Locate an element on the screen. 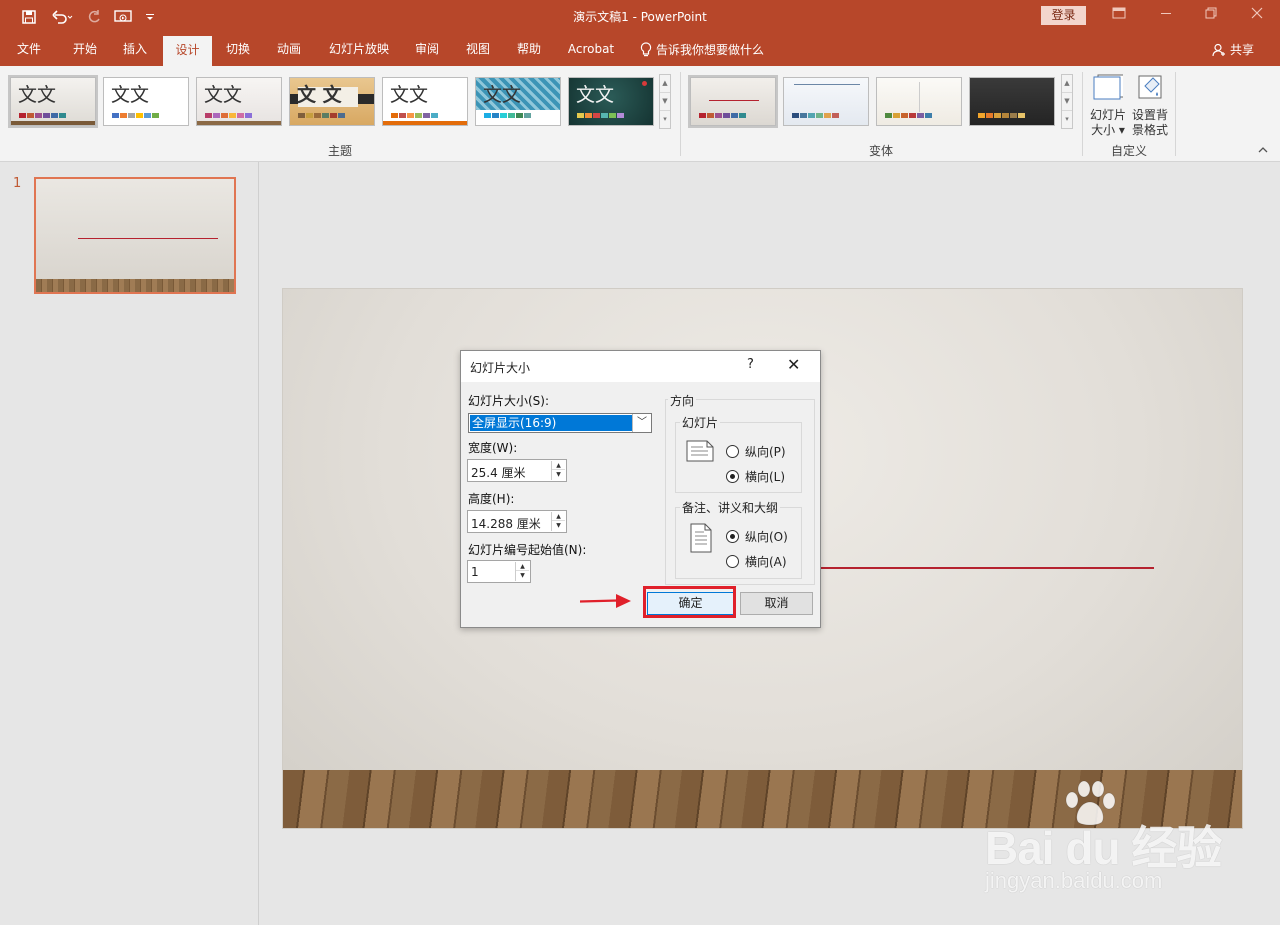 This screenshot has width=1280, height=925. theme-thumbnail-4: 文 文 is located at coordinates (332, 101).